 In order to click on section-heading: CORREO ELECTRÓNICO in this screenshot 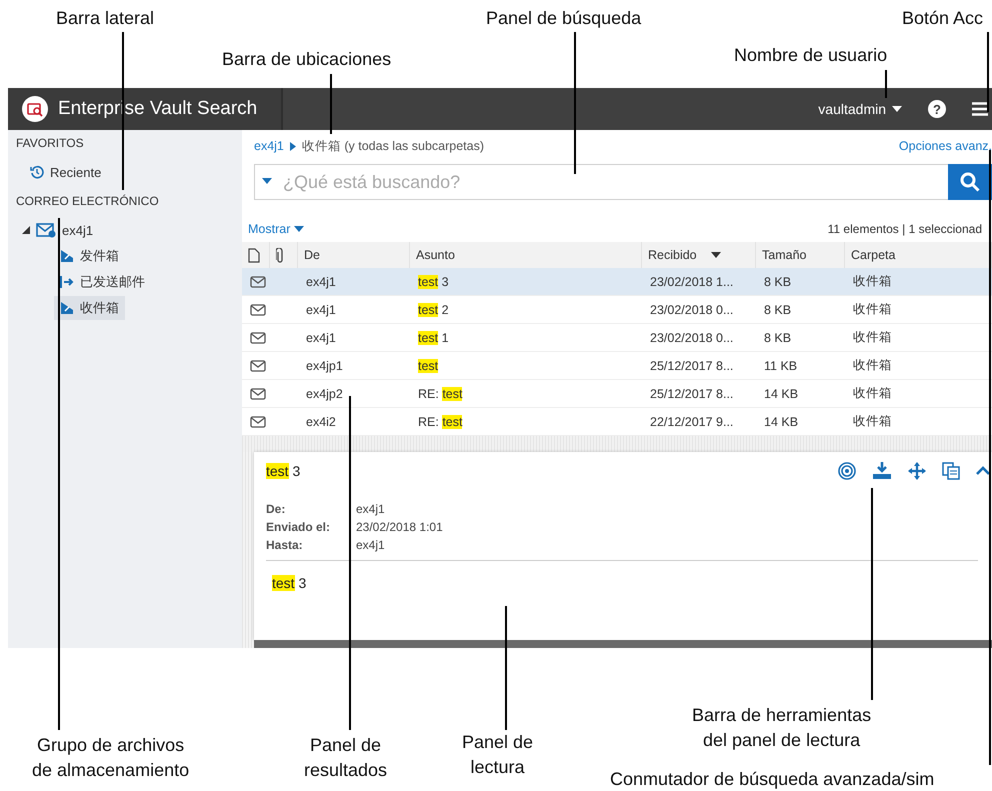, I will do `click(88, 201)`.